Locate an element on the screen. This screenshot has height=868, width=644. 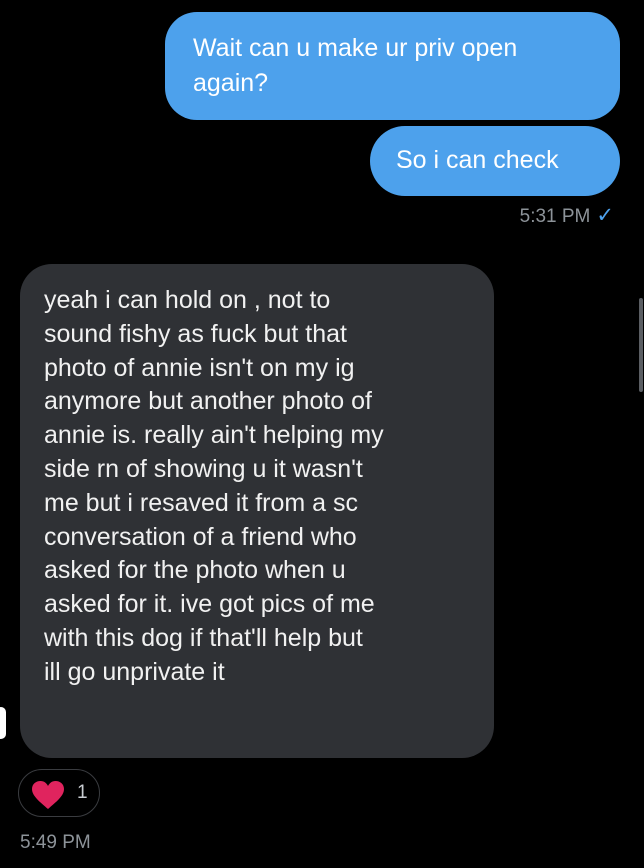
checkmark-icon: ✓ is located at coordinates (605, 215).